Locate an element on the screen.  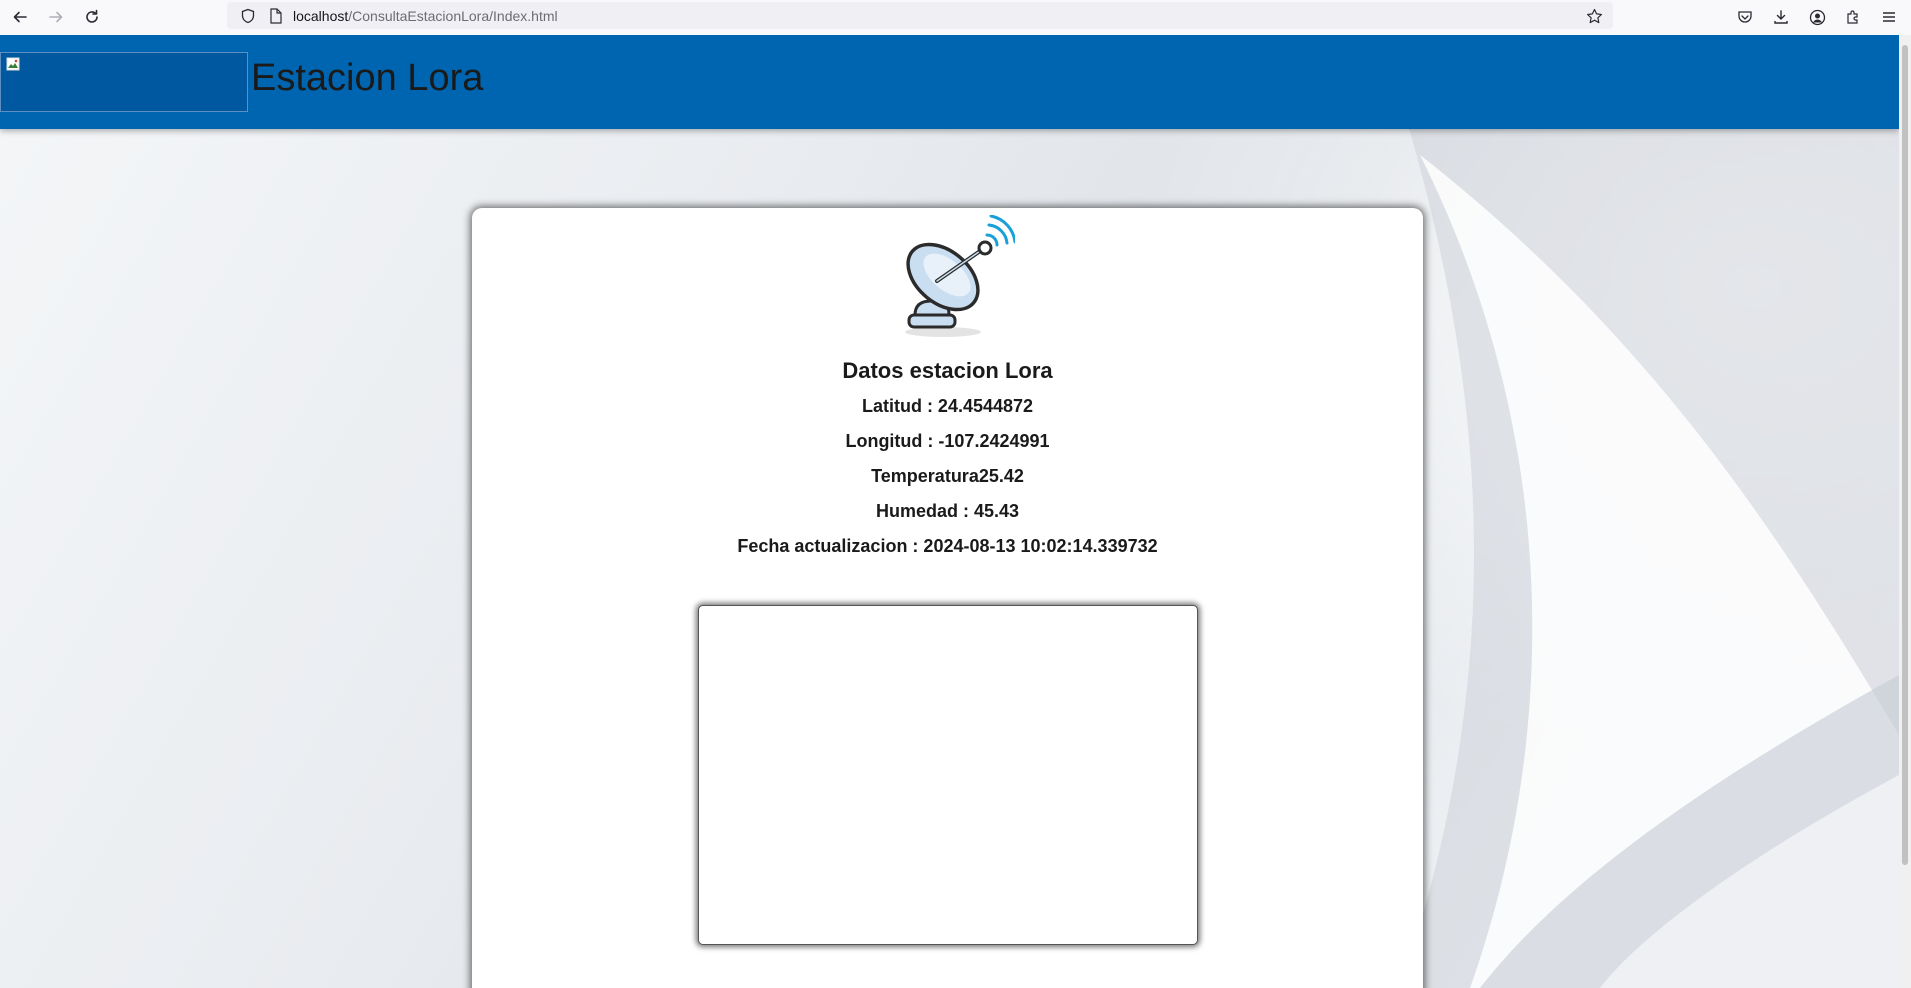
forward-button is located at coordinates (56, 17).